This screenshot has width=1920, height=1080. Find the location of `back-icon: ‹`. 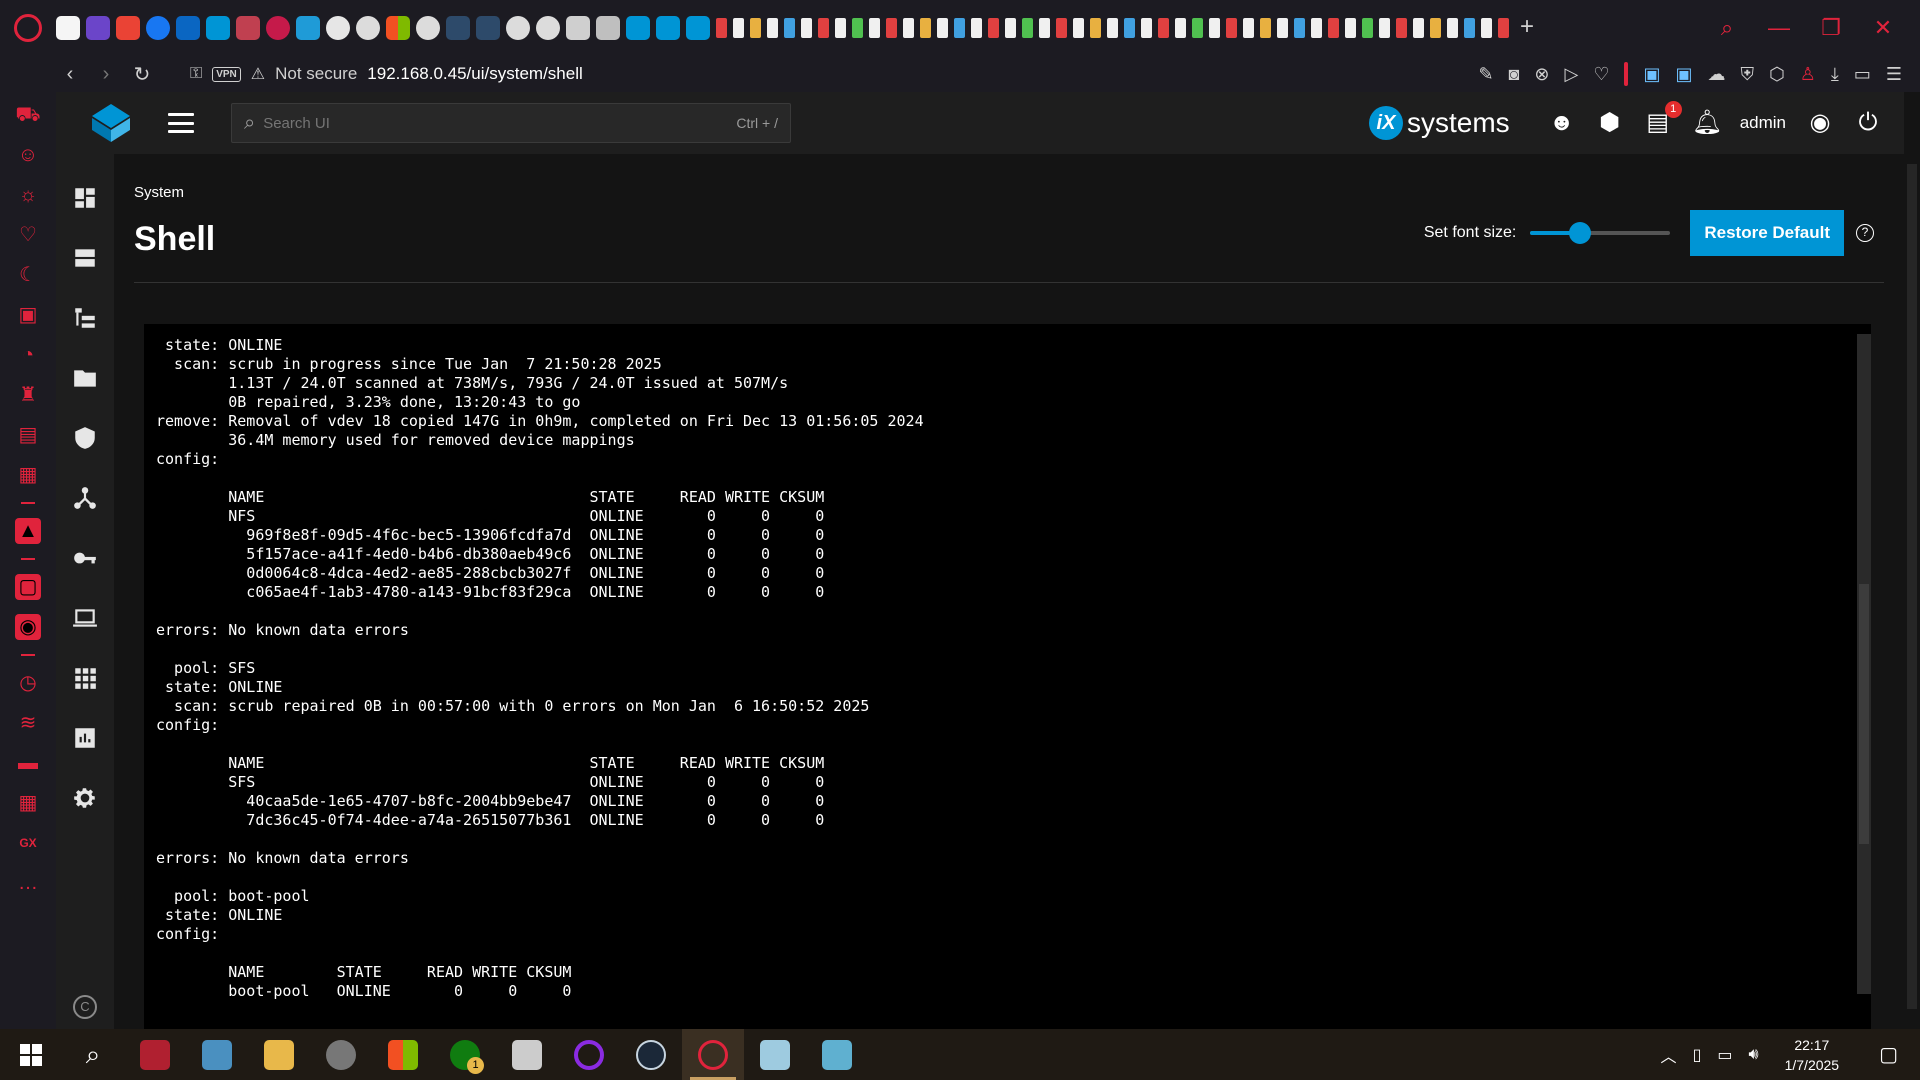

back-icon: ‹ is located at coordinates (70, 74).